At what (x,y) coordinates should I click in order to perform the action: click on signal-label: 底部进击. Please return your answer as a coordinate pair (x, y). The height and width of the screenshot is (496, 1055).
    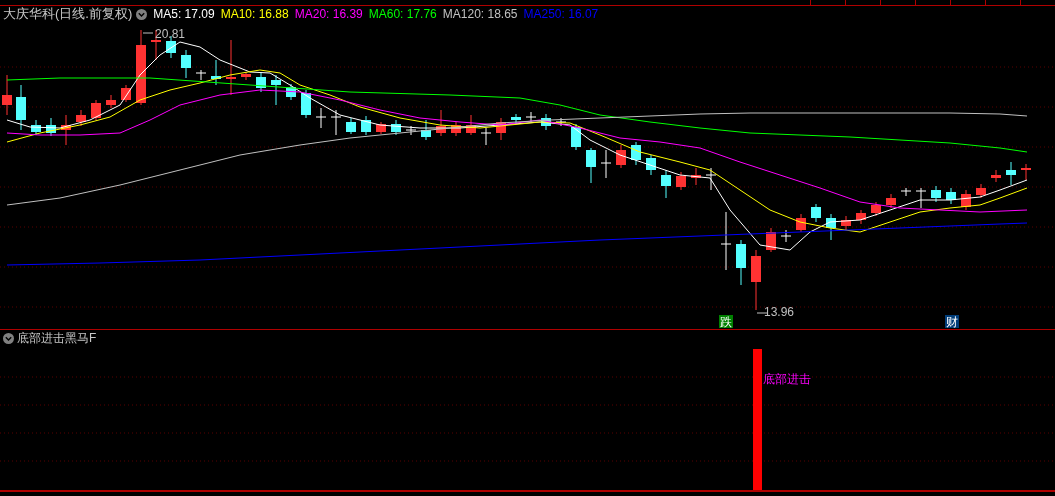
    Looking at the image, I should click on (787, 379).